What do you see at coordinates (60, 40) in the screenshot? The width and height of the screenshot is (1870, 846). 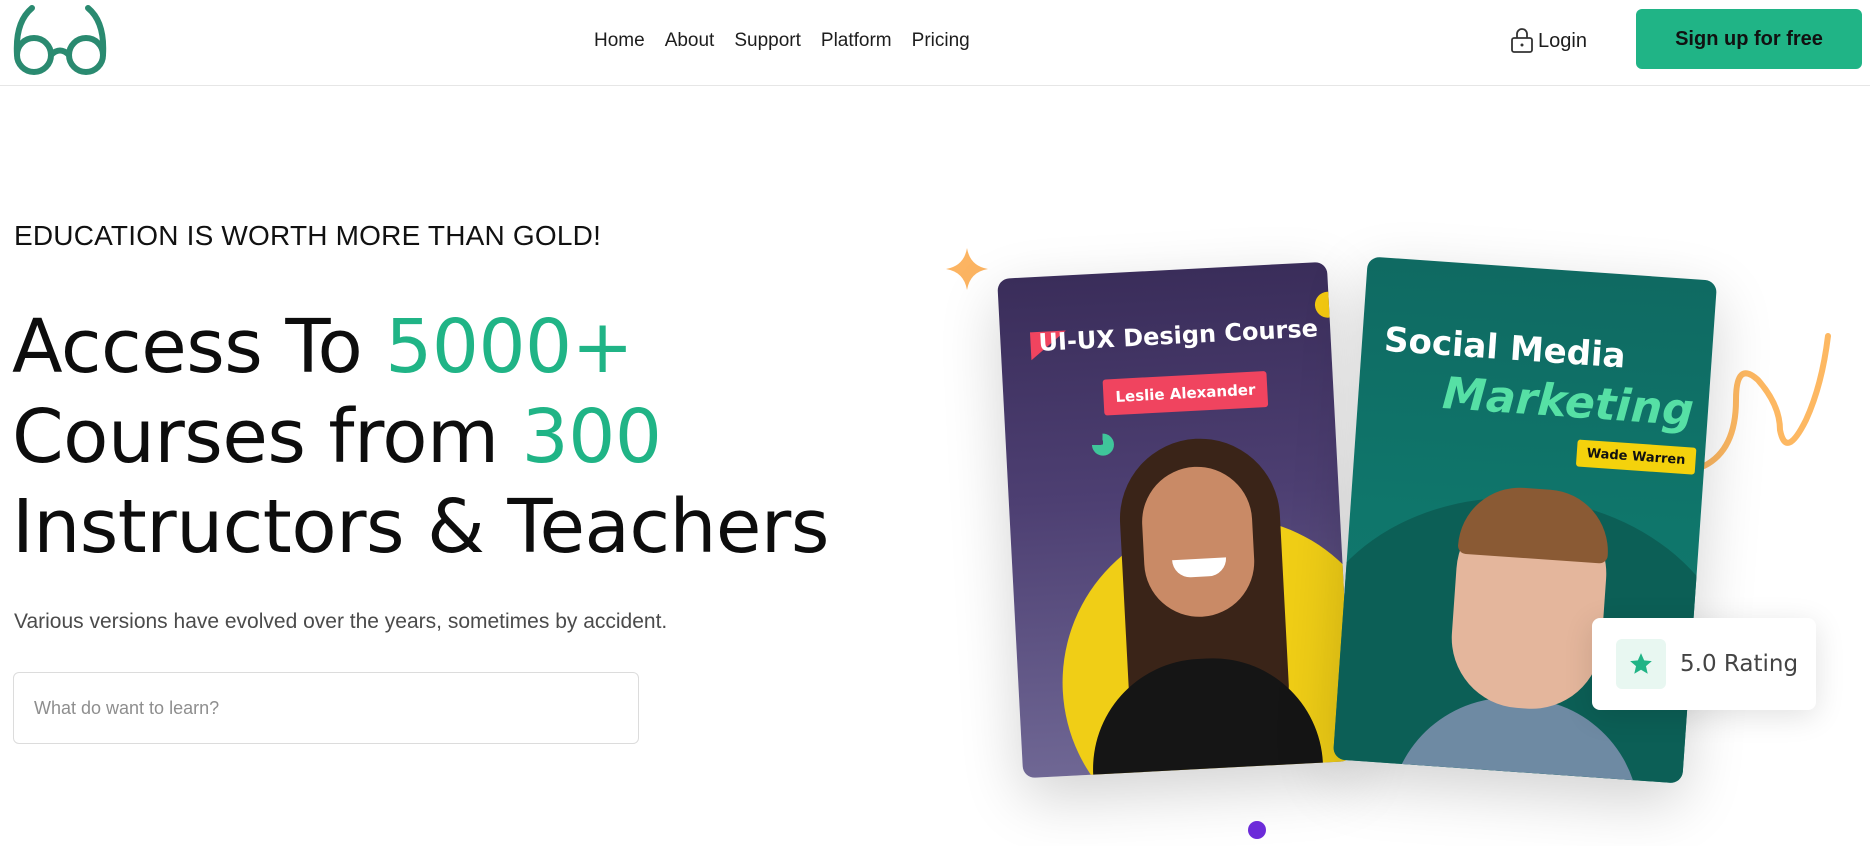 I see `glasses-logo` at bounding box center [60, 40].